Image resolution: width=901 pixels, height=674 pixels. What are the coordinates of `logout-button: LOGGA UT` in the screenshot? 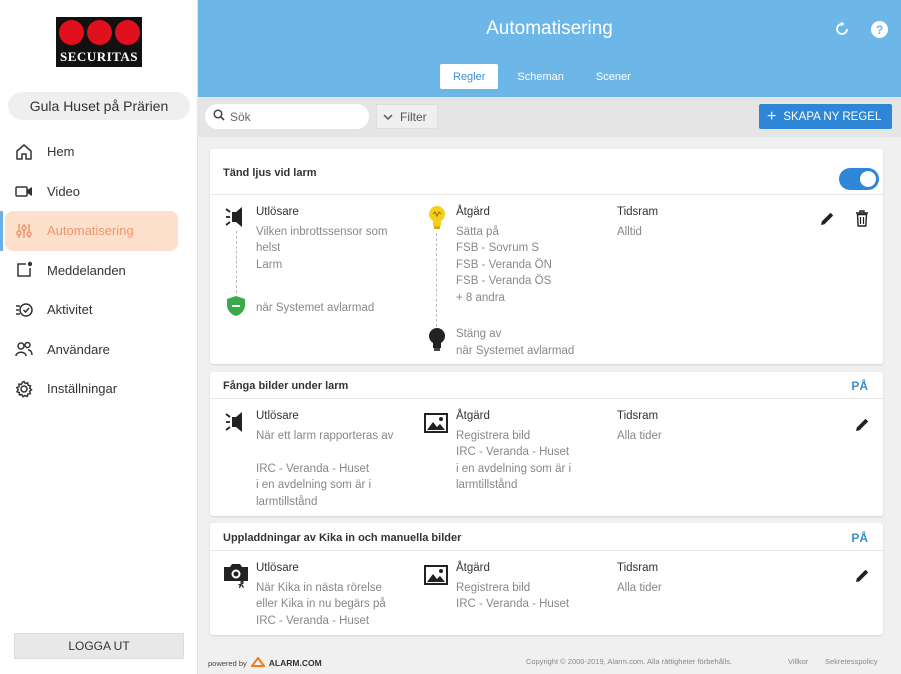 It's located at (99, 646).